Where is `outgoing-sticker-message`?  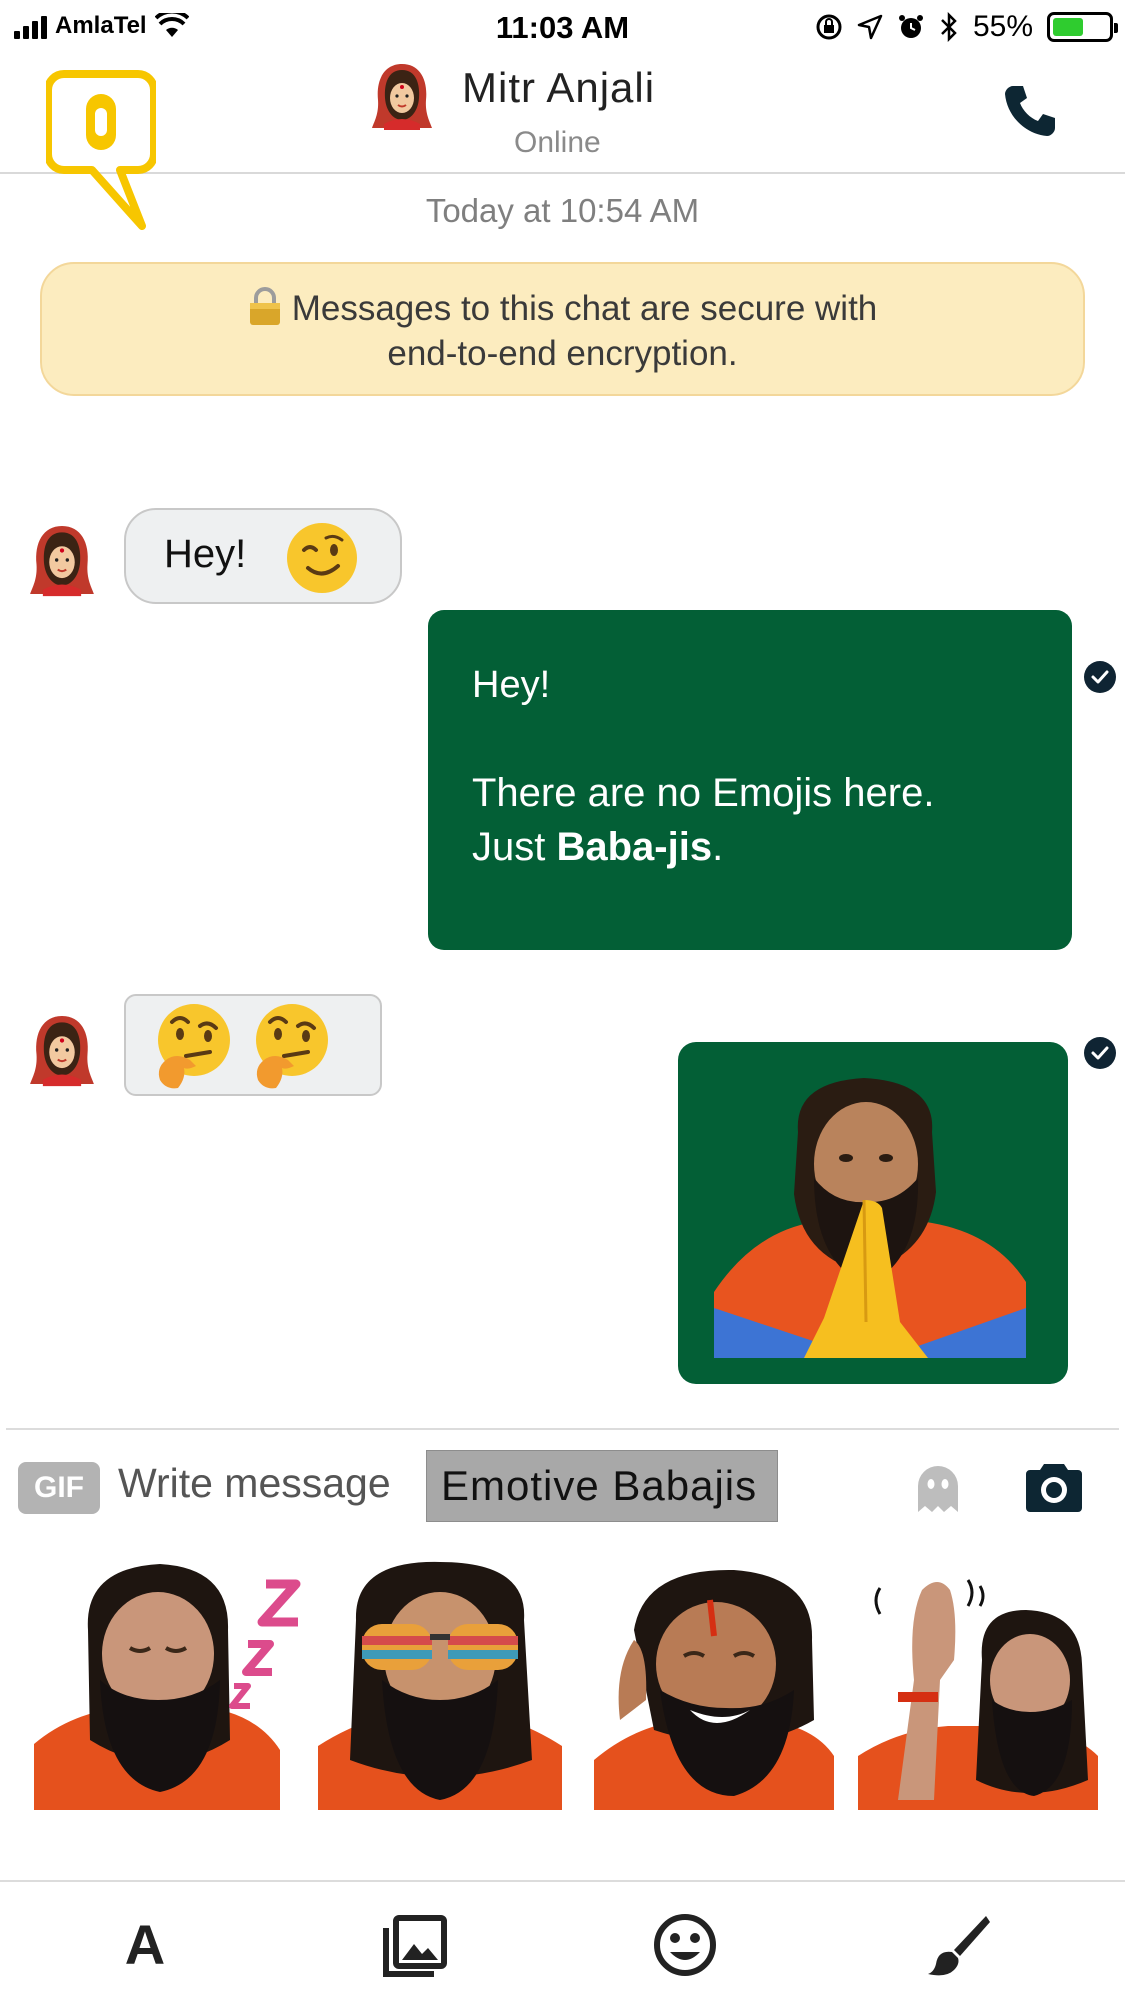
outgoing-sticker-message is located at coordinates (873, 1213).